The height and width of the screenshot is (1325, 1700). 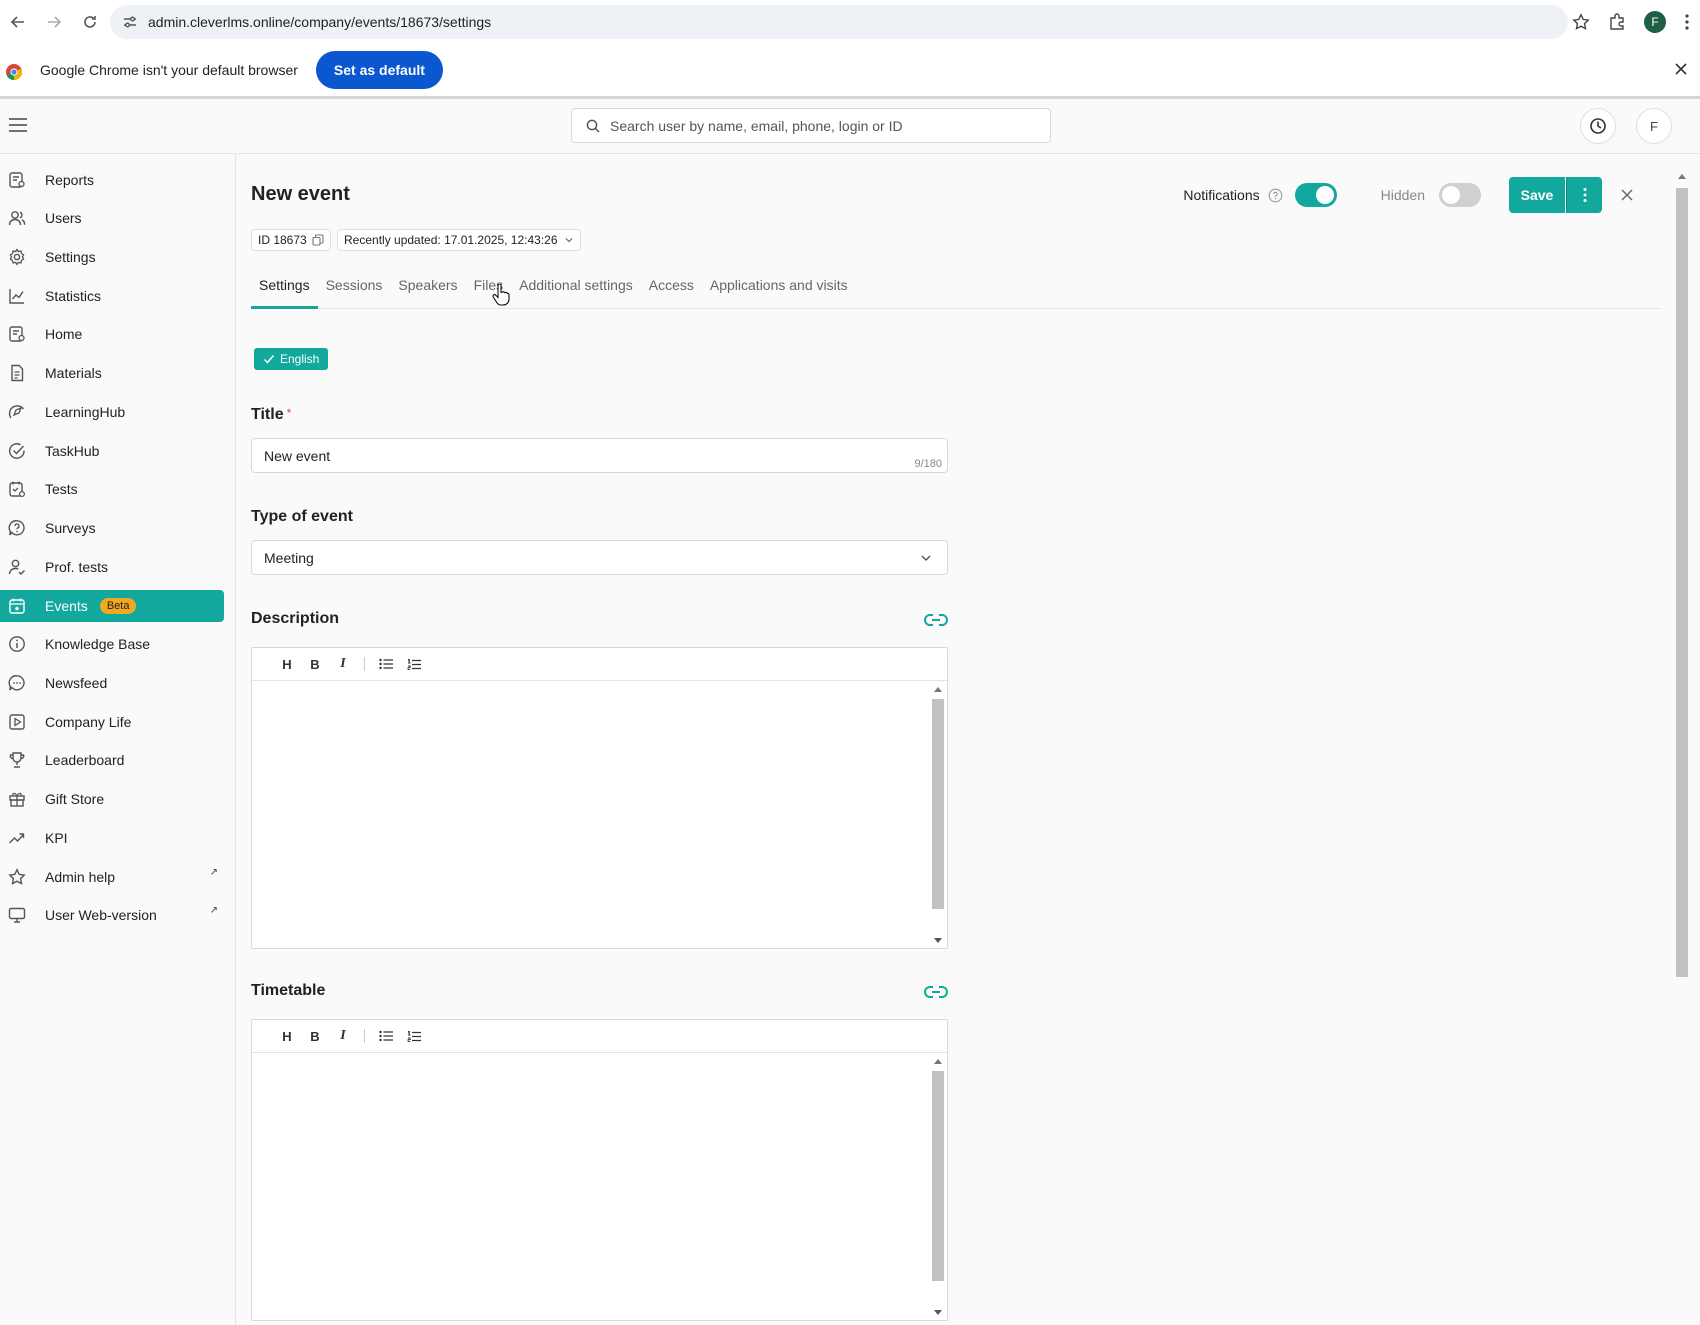 I want to click on search-input, so click(x=810, y=125).